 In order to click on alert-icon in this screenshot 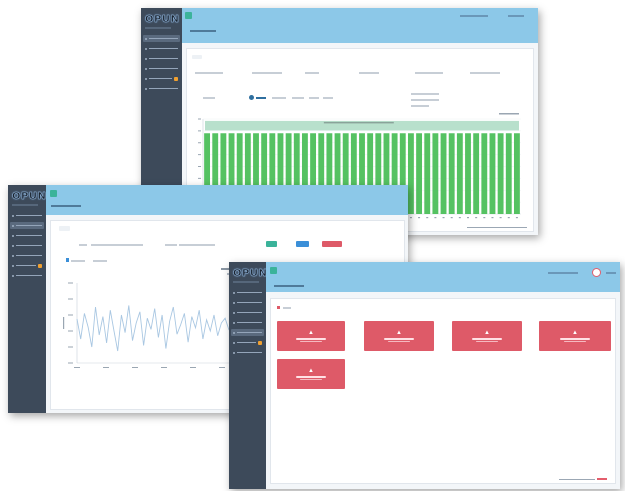, I will do `click(596, 272)`.